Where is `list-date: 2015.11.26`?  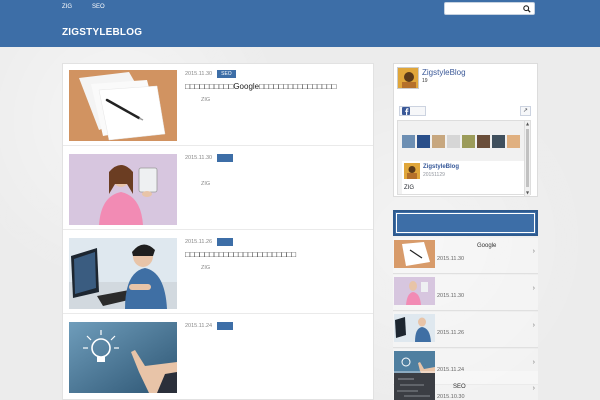
list-date: 2015.11.26 is located at coordinates (451, 333).